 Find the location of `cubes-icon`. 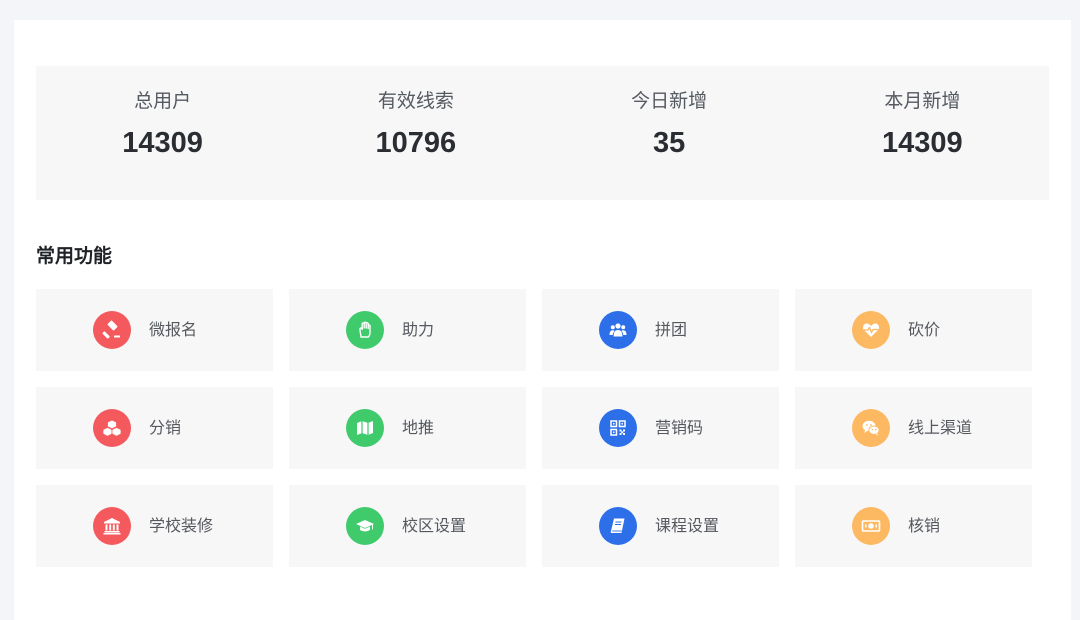

cubes-icon is located at coordinates (112, 428).